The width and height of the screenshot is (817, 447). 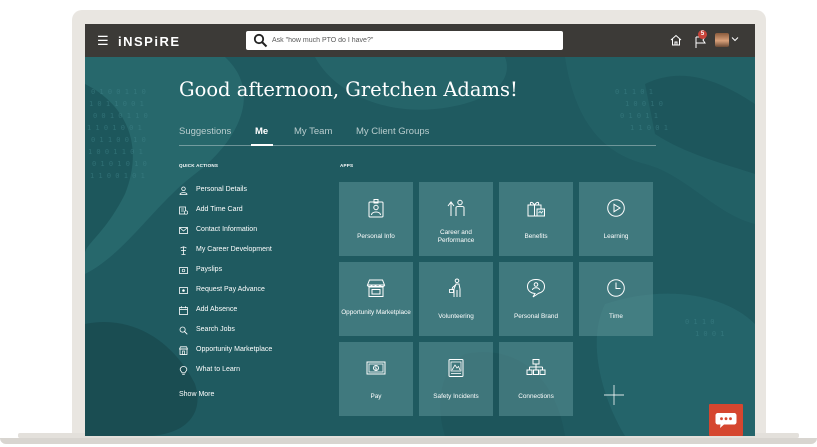 What do you see at coordinates (676, 40) in the screenshot?
I see `home-icon` at bounding box center [676, 40].